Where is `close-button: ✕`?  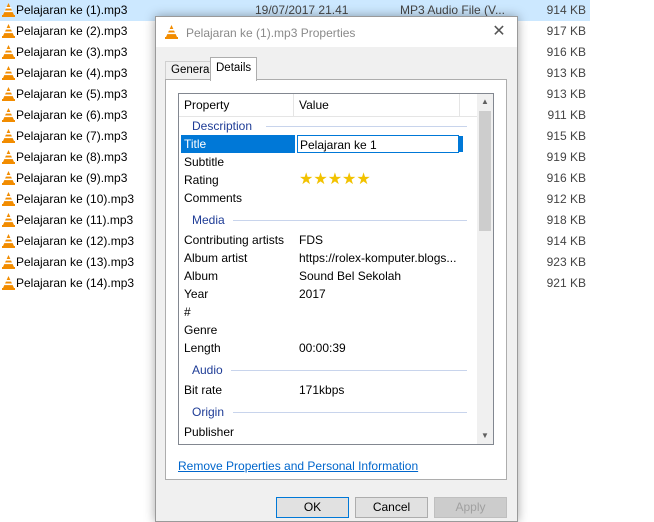
close-button: ✕ is located at coordinates (499, 32).